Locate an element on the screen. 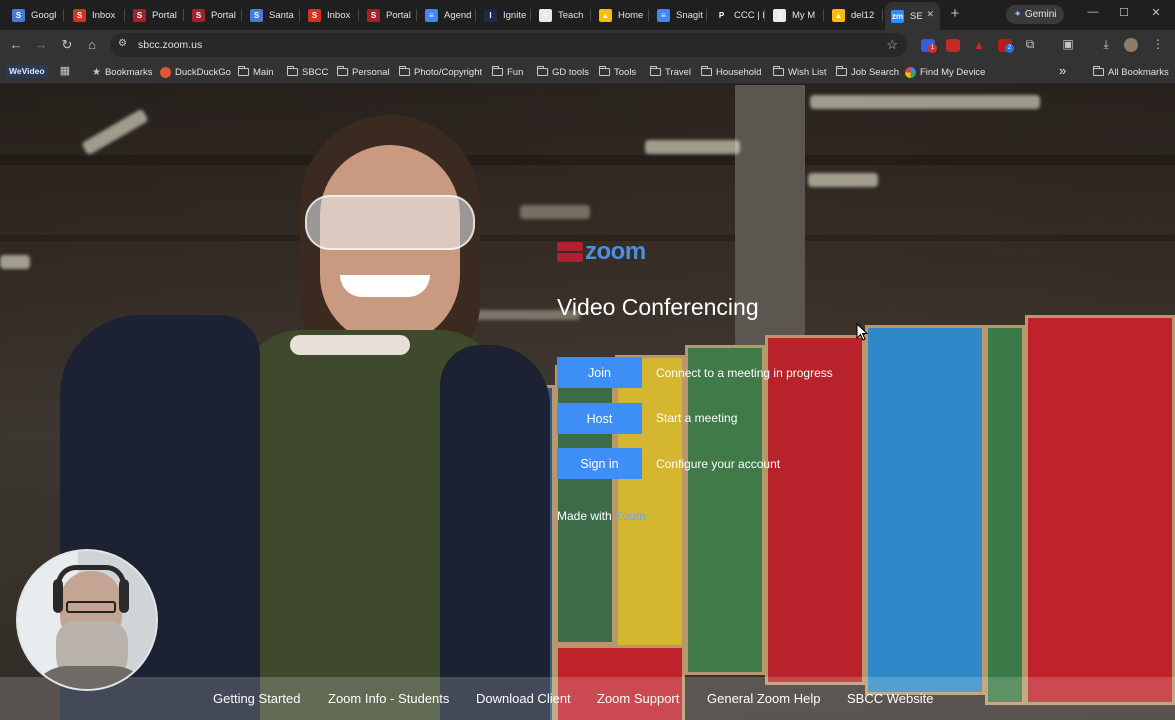  tab-label: del12 is located at coordinates (863, 15).